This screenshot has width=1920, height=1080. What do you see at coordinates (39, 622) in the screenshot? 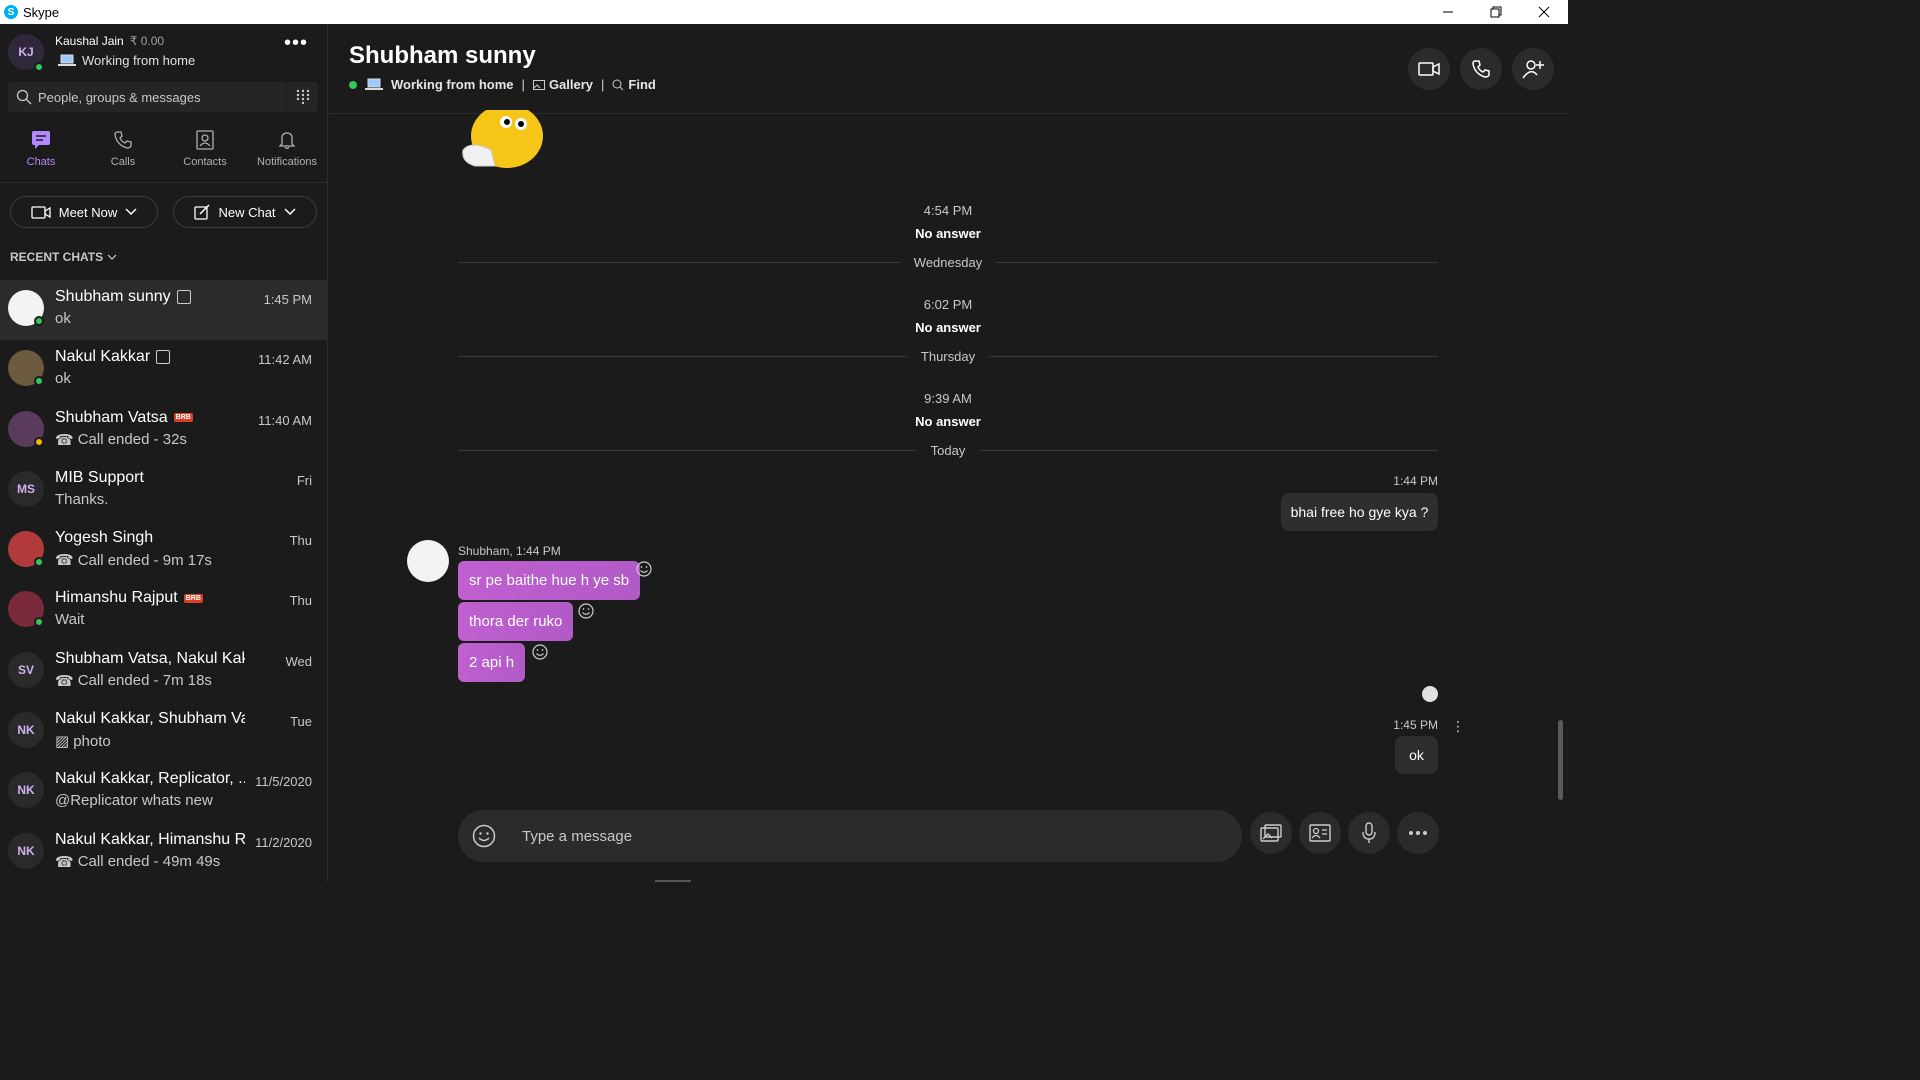
I see `presence-online-indicator` at bounding box center [39, 622].